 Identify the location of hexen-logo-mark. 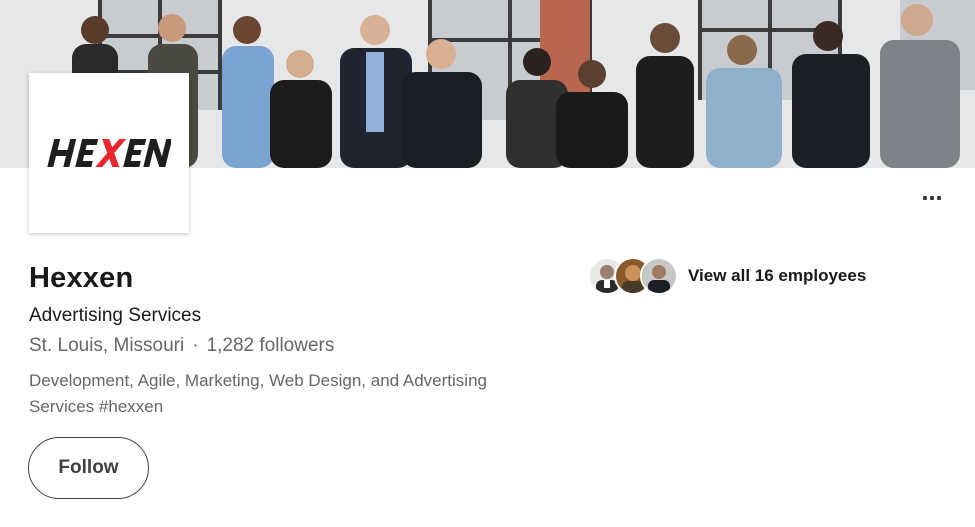
(109, 153).